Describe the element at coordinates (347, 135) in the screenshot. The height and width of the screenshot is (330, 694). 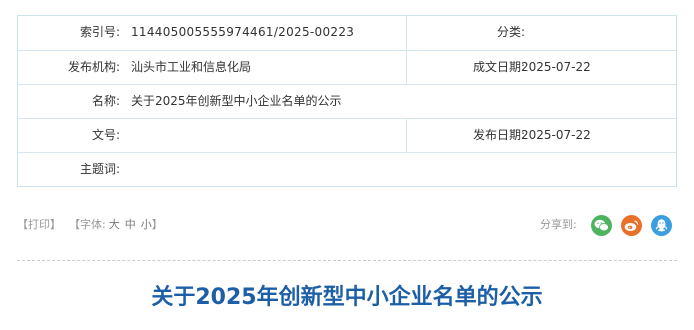
I see `metadata-row-docno: 文号: 发布日期: 2025-07-22` at that location.